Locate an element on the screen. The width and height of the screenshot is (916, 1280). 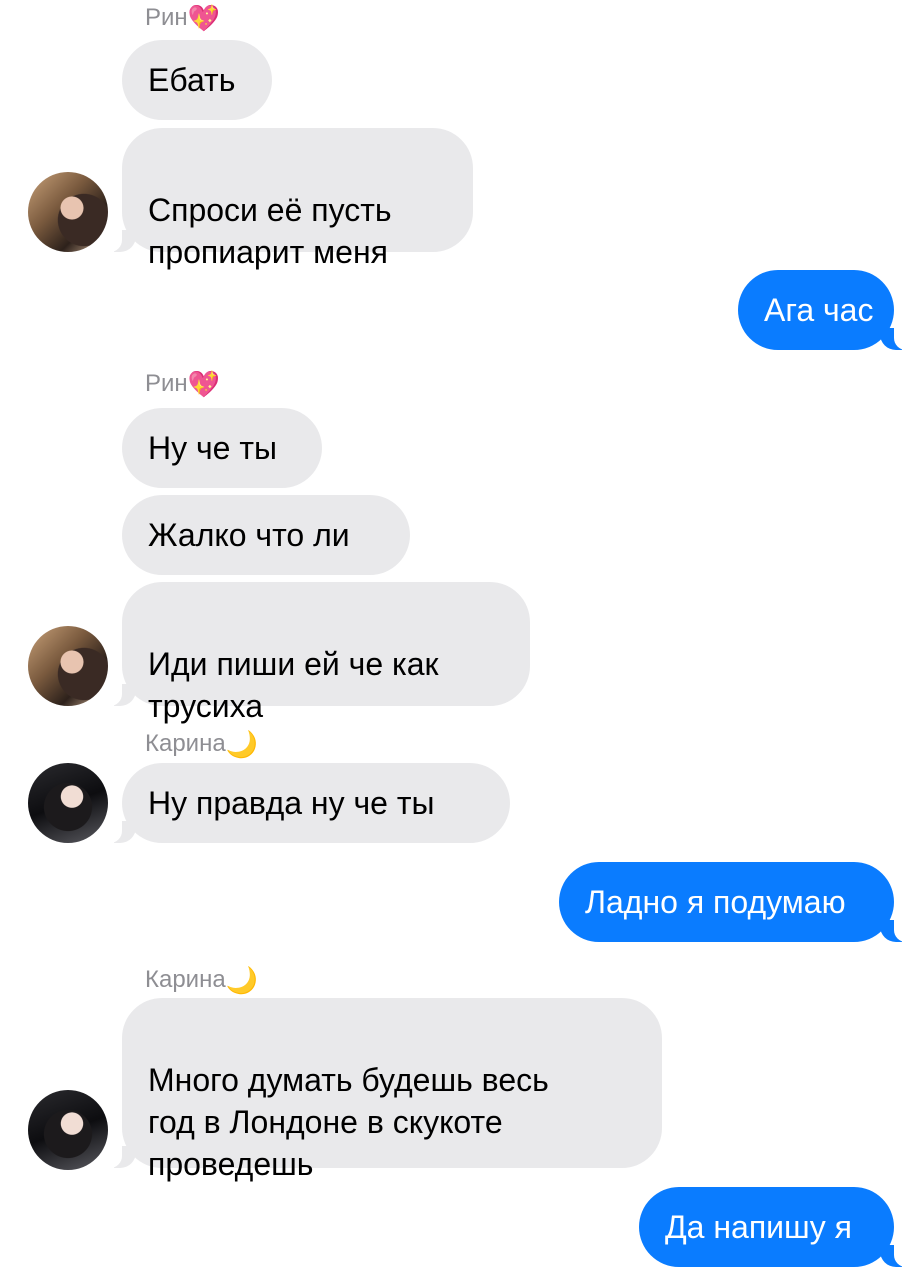
message-bubble-outgoing: Ага час is located at coordinates (825, 310).